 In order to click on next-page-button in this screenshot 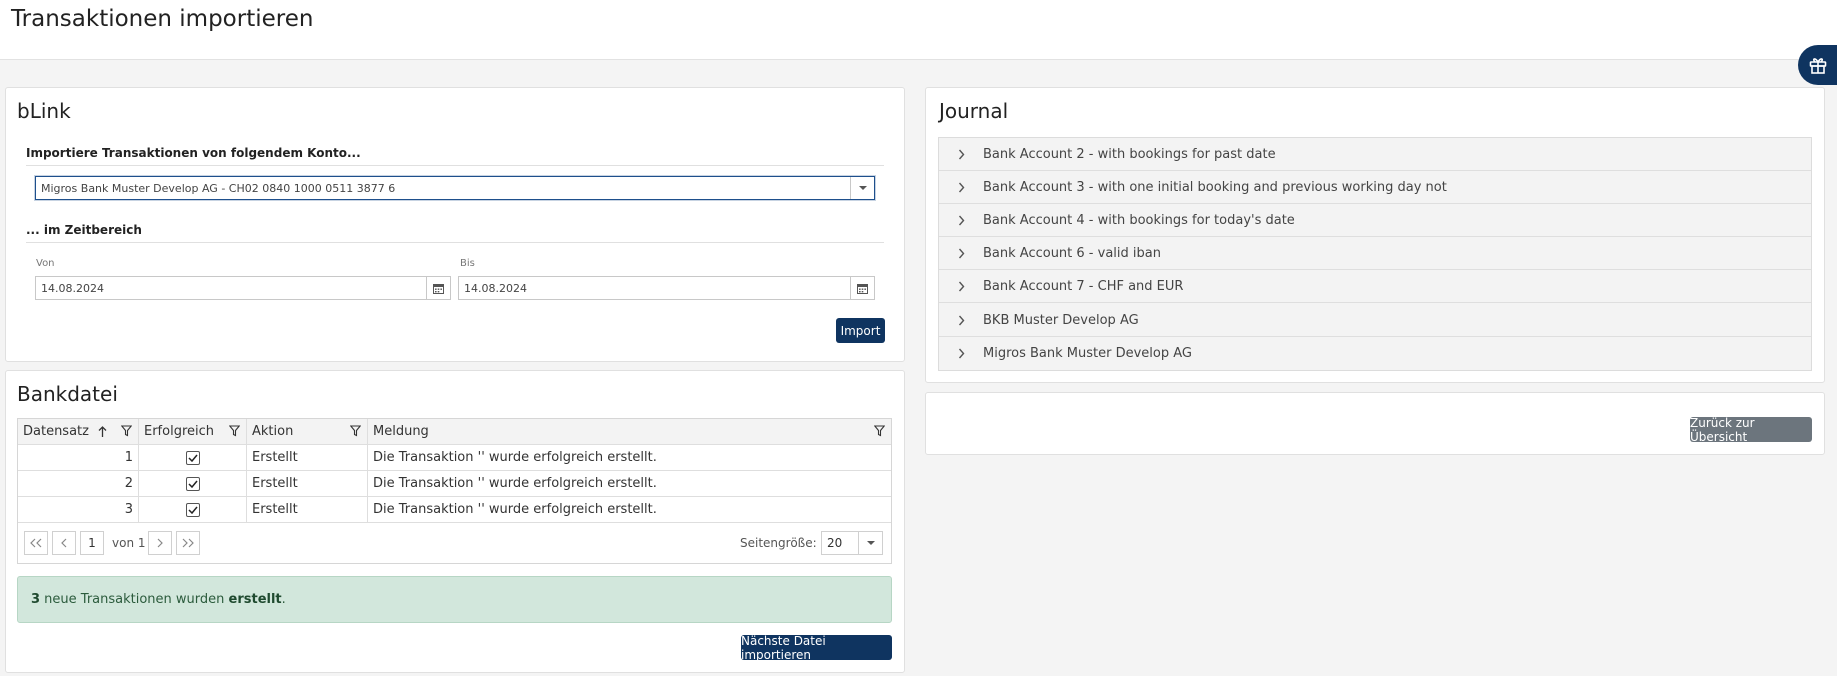, I will do `click(160, 543)`.